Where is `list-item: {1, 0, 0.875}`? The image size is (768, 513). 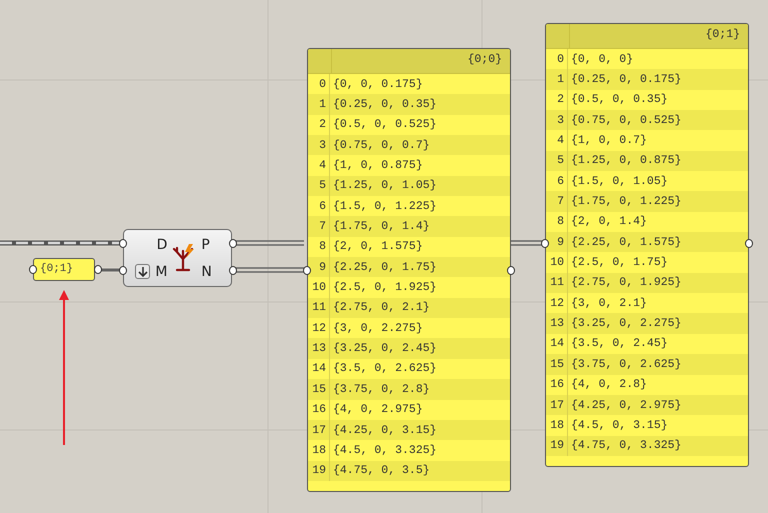
list-item: {1, 0, 0.875} is located at coordinates (377, 165).